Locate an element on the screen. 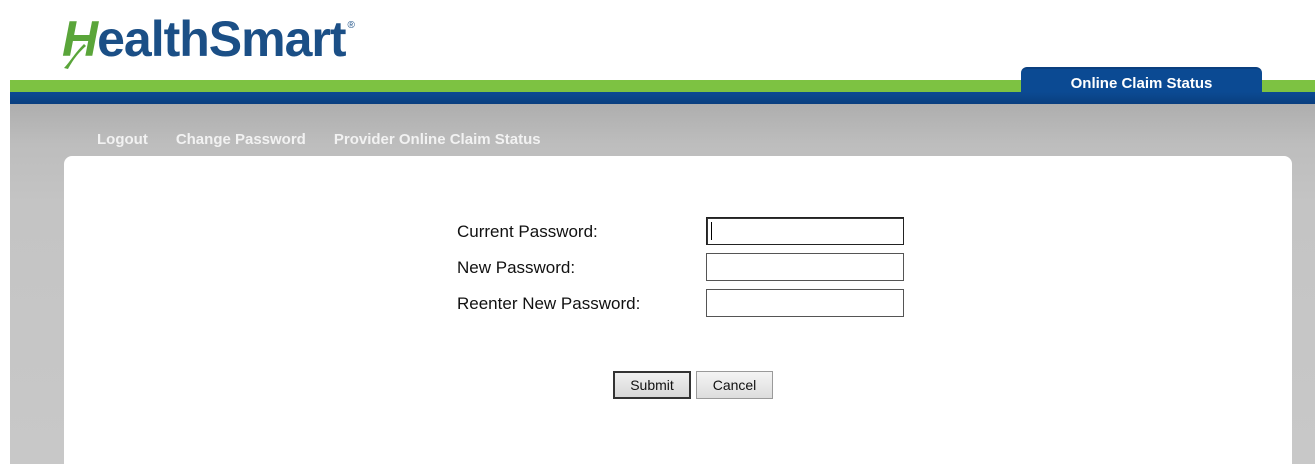 Image resolution: width=1315 pixels, height=476 pixels. healthsmart-logo: HealthSmart ® is located at coordinates (208, 37).